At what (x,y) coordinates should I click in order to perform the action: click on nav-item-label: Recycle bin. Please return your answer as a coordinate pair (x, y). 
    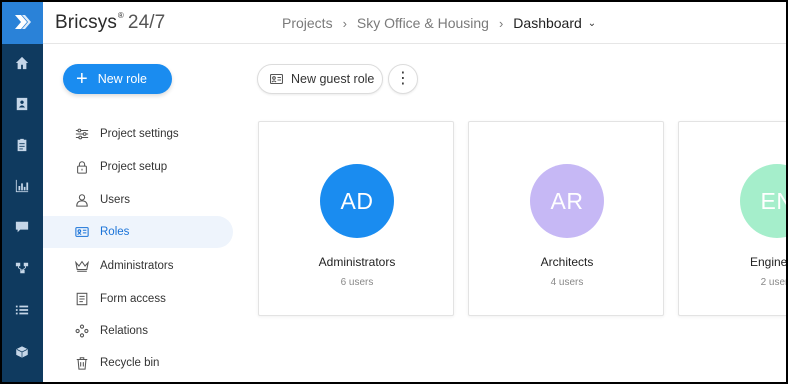
    Looking at the image, I should click on (130, 363).